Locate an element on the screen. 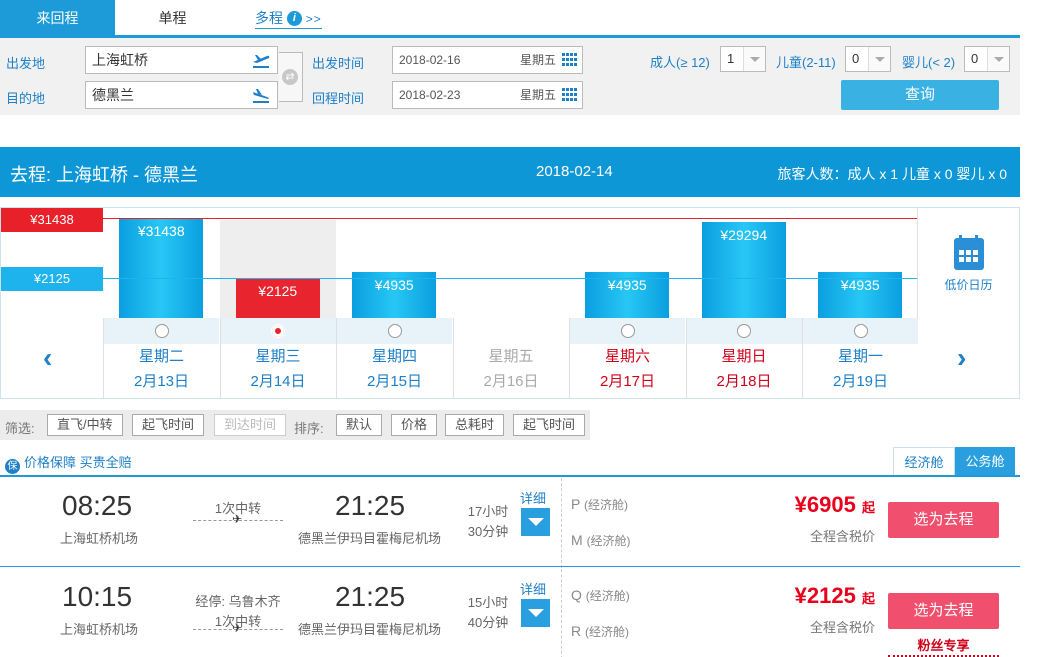 Image resolution: width=1041 pixels, height=657 pixels. from-city-value: 上海虹桥 is located at coordinates (120, 60).